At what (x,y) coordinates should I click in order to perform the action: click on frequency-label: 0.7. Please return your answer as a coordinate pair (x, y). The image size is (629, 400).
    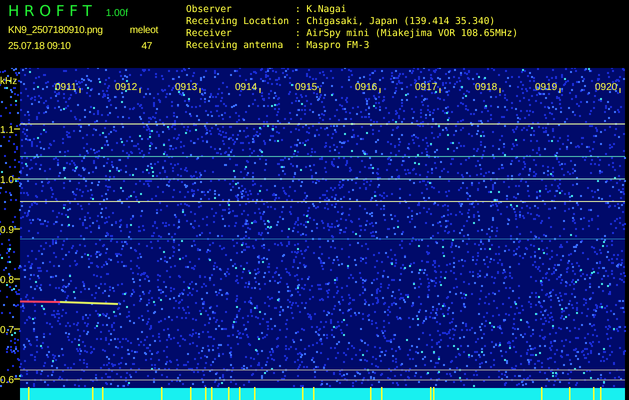
    Looking at the image, I should click on (7, 330).